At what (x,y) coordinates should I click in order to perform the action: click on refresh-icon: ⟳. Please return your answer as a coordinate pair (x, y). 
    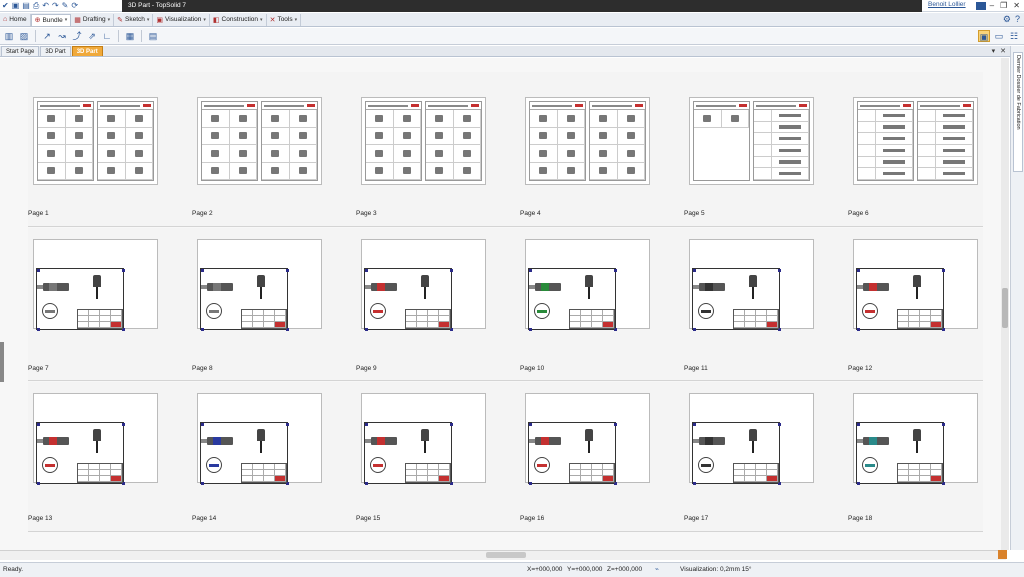
    Looking at the image, I should click on (74, 6).